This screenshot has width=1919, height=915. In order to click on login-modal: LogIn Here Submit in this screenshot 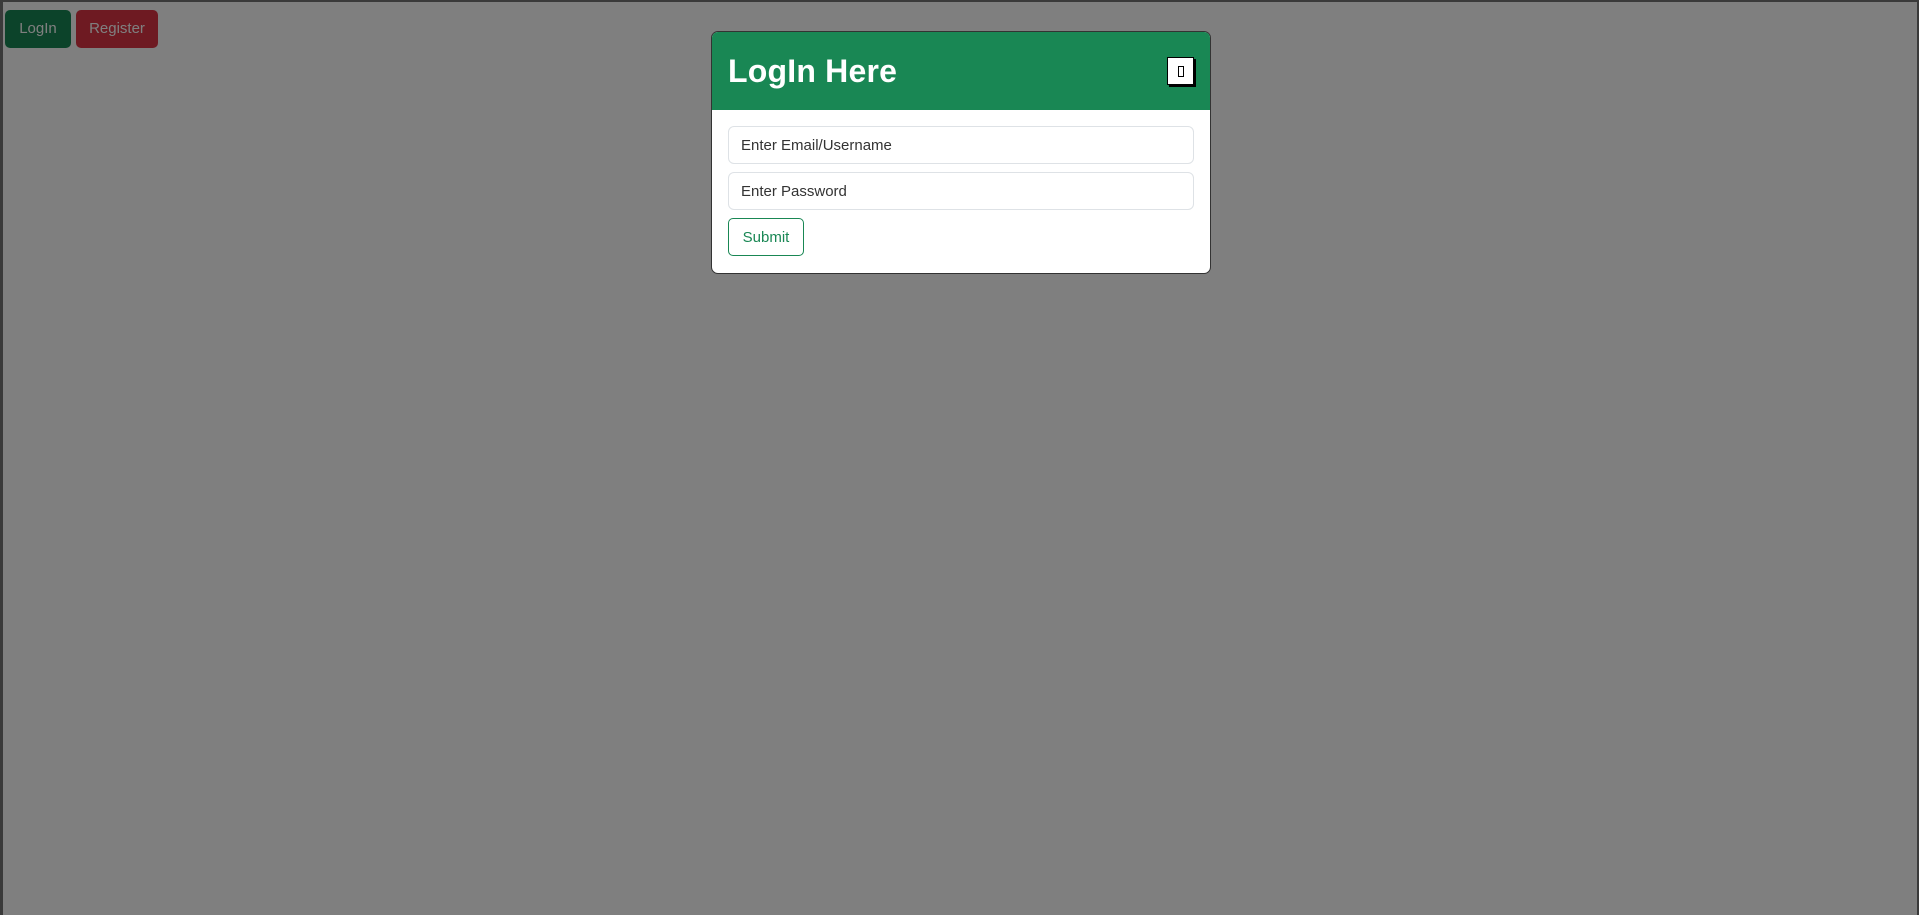, I will do `click(961, 152)`.